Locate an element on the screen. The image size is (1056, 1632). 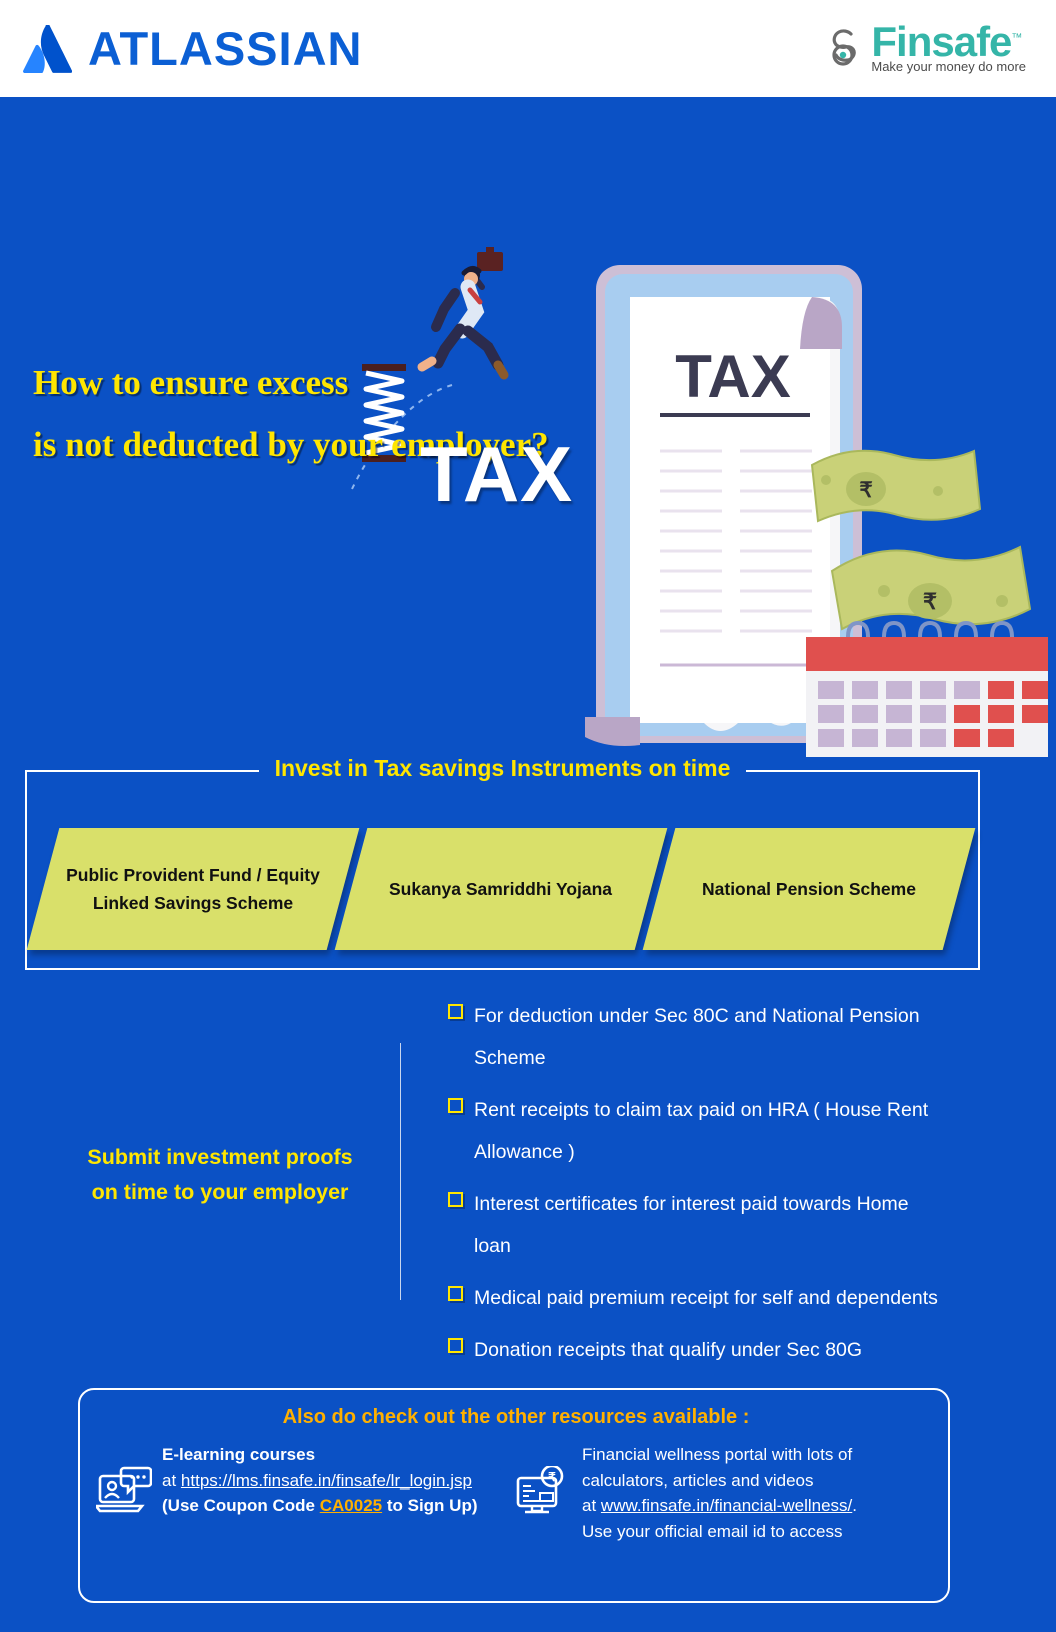
svg-text: TAX is located at coordinates (733, 376).